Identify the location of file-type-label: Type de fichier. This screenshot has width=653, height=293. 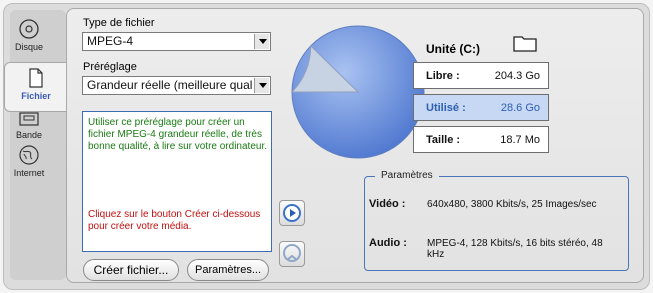
(119, 23).